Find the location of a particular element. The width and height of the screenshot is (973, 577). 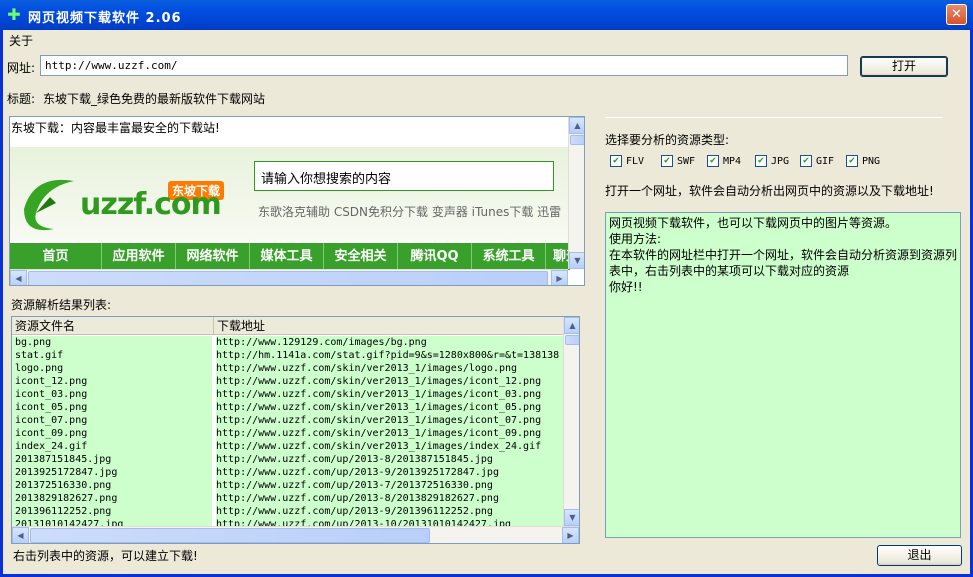

site-headline: 东坡下载：内容最丰富最安全的下载站! is located at coordinates (115, 127).